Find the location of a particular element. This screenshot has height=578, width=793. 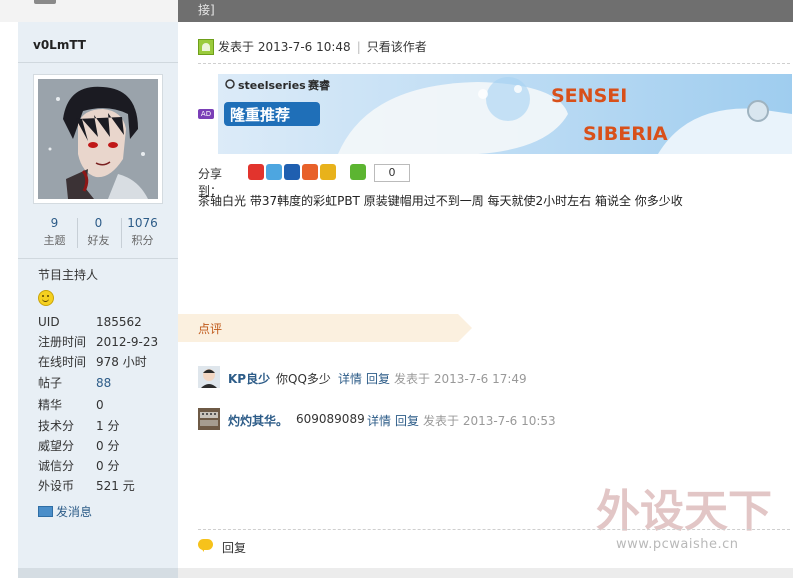

top-bar: 接] is located at coordinates (396, 11).